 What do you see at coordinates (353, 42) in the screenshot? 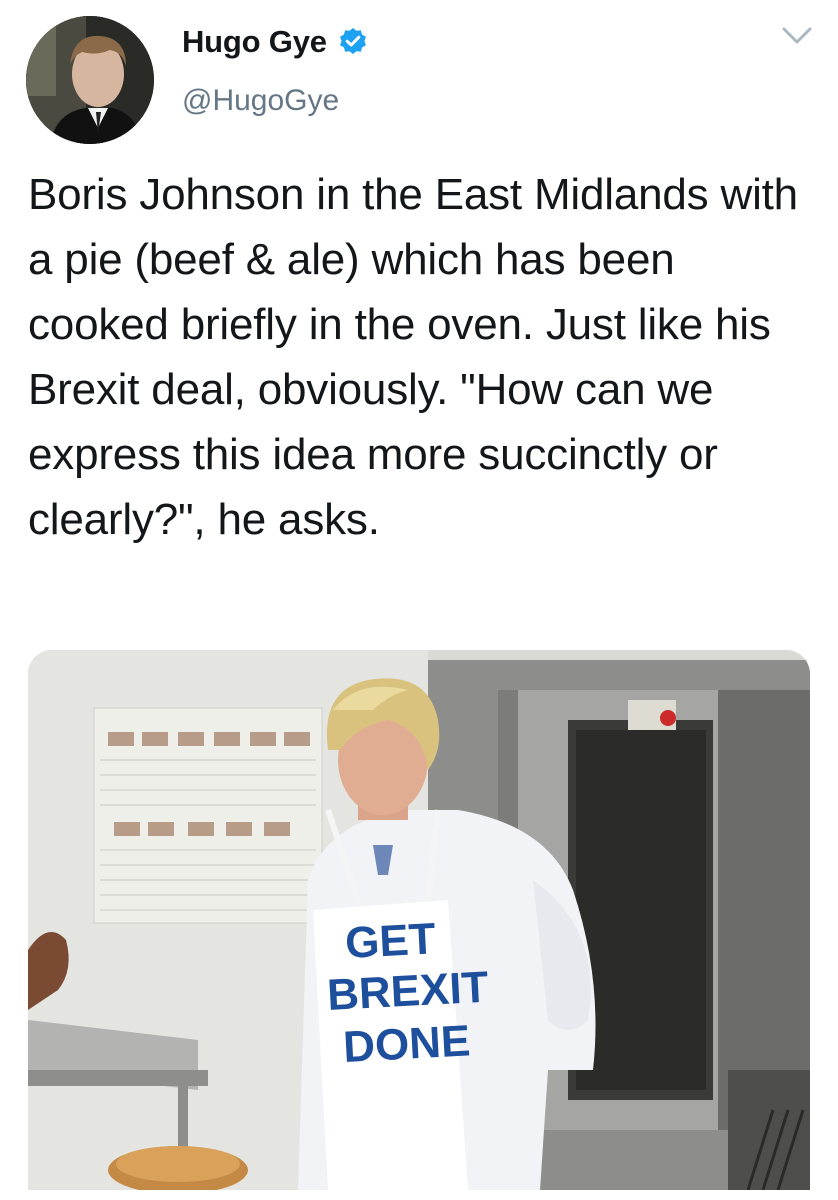
I see `verified-badge-icon` at bounding box center [353, 42].